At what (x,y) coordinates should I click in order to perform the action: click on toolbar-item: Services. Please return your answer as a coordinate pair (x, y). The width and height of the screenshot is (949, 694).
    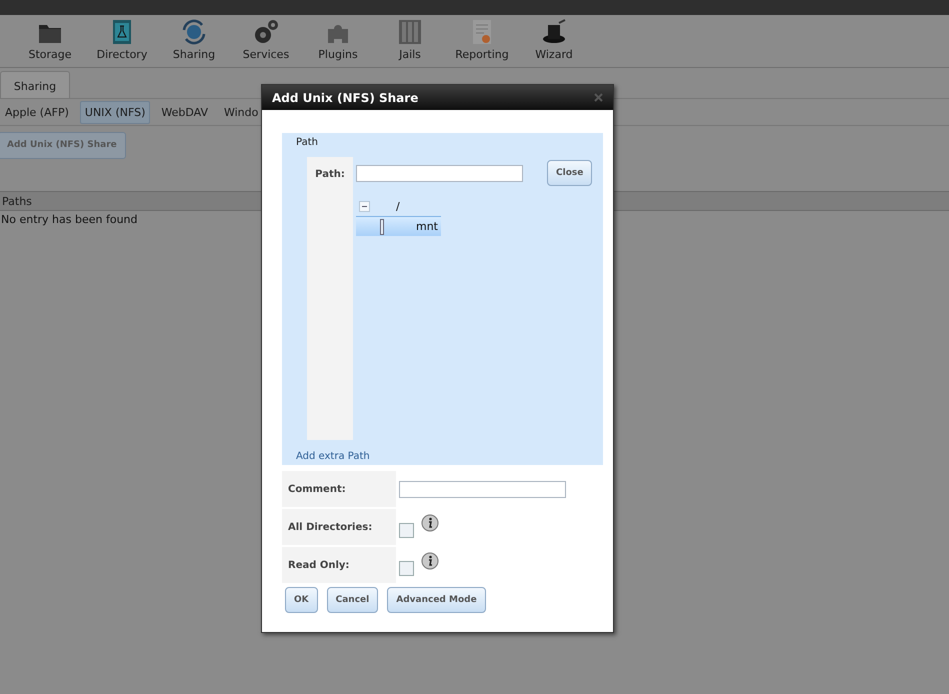
    Looking at the image, I should click on (266, 43).